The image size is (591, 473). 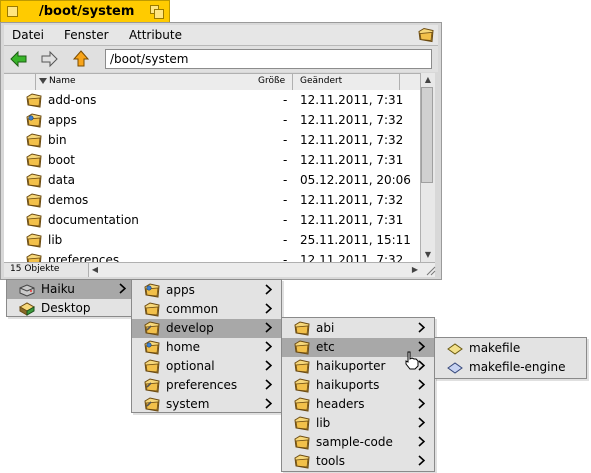 What do you see at coordinates (28, 35) in the screenshot?
I see `menu-datei: Datei` at bounding box center [28, 35].